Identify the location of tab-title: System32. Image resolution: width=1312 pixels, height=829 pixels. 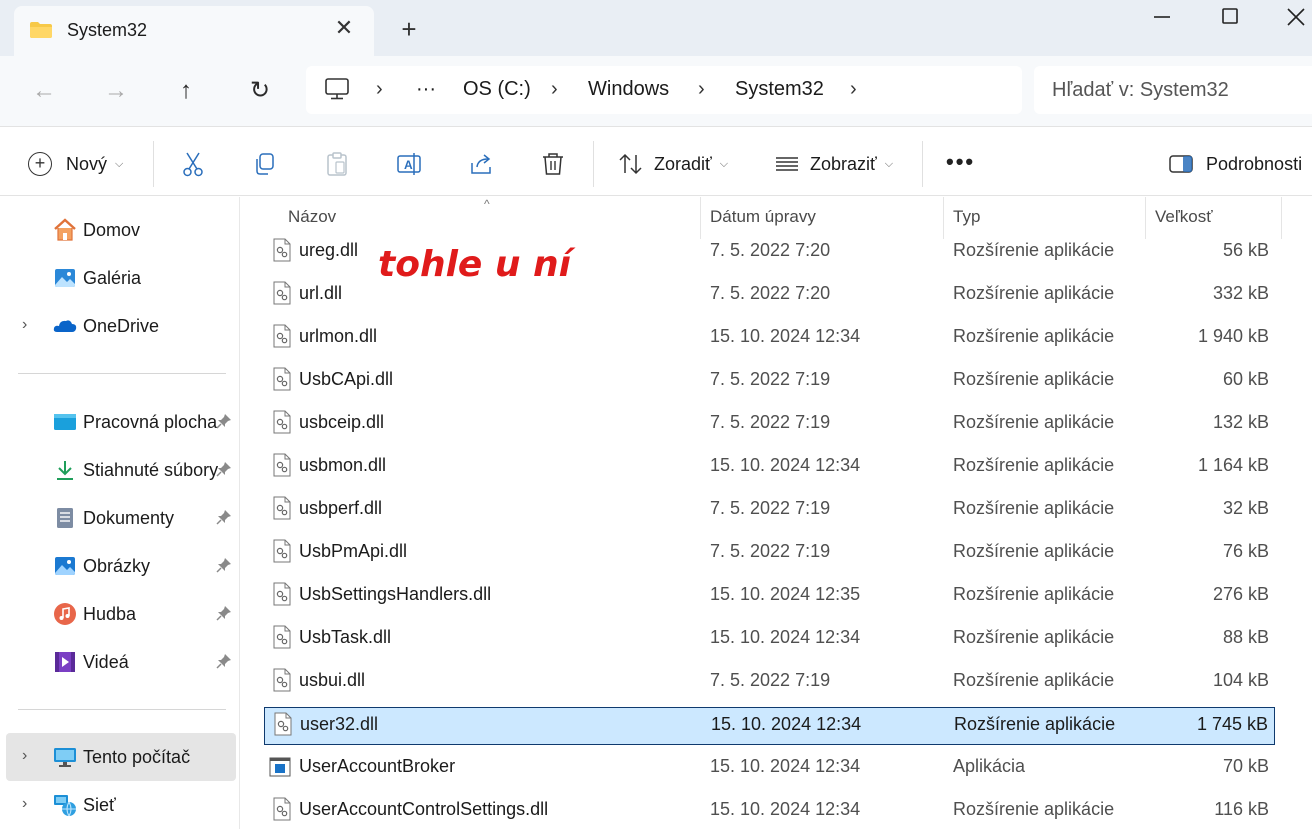
(107, 30).